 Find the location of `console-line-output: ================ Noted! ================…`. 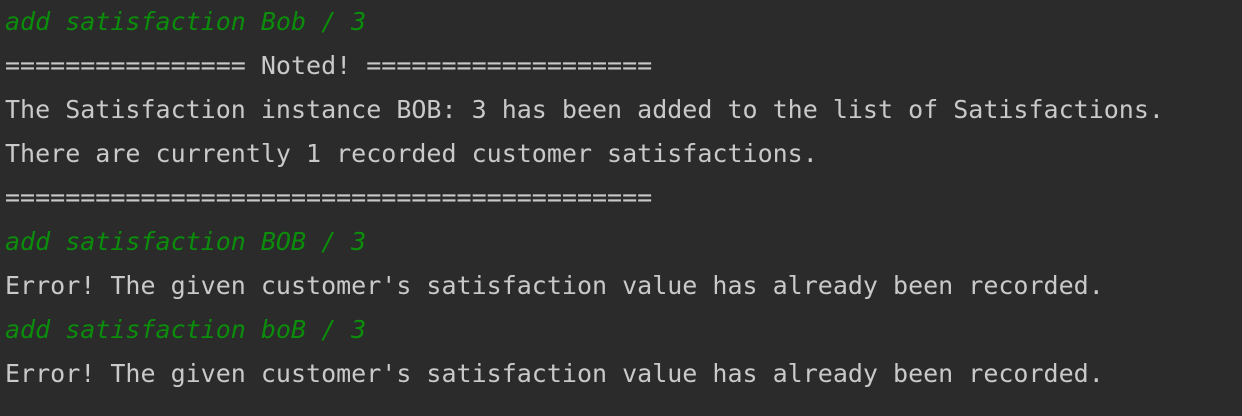

console-line-output: ================ Noted! ================… is located at coordinates (329, 65).